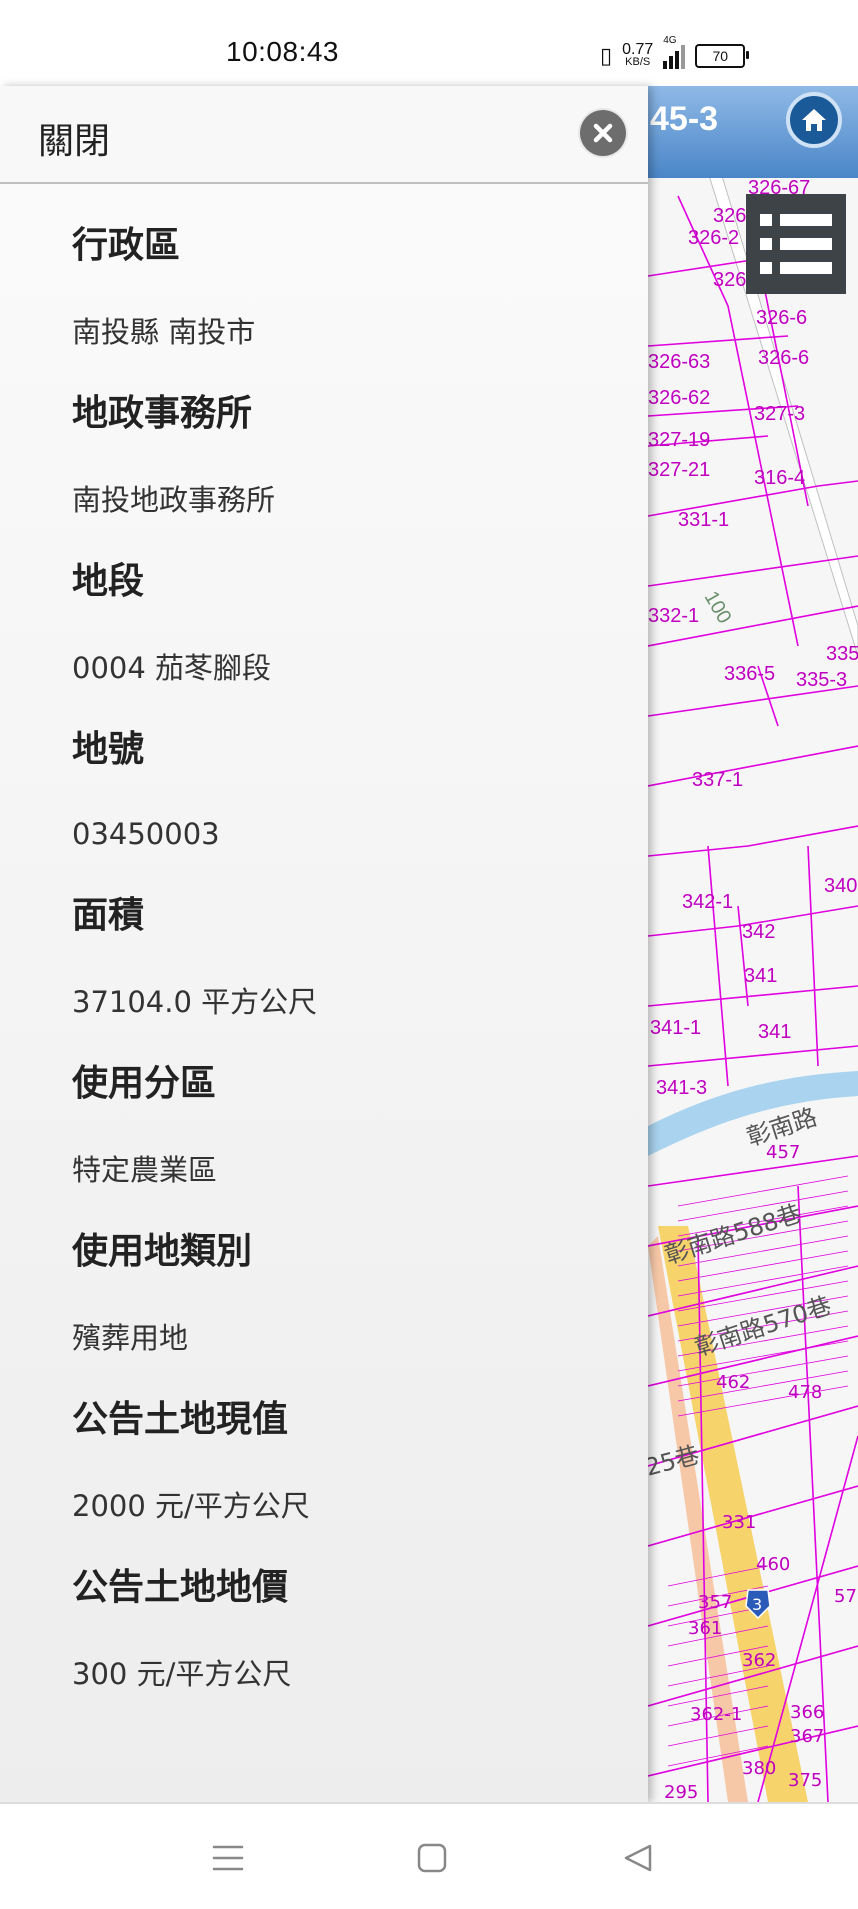 This screenshot has height=1909, width=858. I want to click on field-area: 面積, so click(108, 916).